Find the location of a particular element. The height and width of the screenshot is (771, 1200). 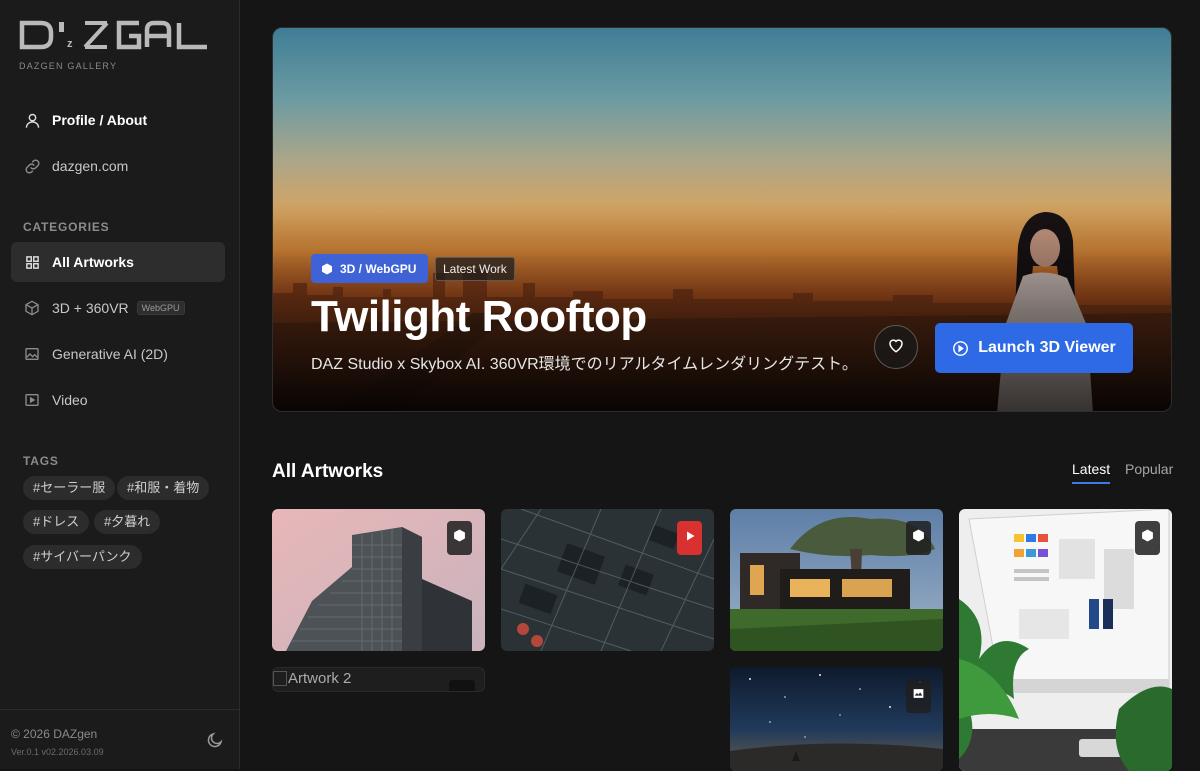

link-icon is located at coordinates (32, 166).